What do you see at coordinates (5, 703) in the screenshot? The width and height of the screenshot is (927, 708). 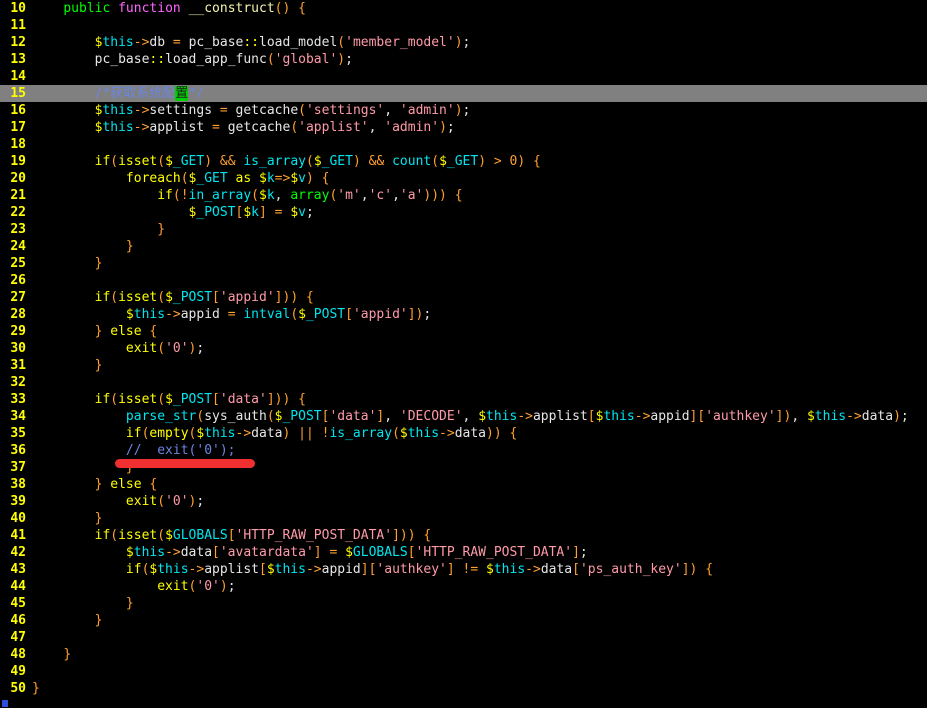 I see `editor-caret` at bounding box center [5, 703].